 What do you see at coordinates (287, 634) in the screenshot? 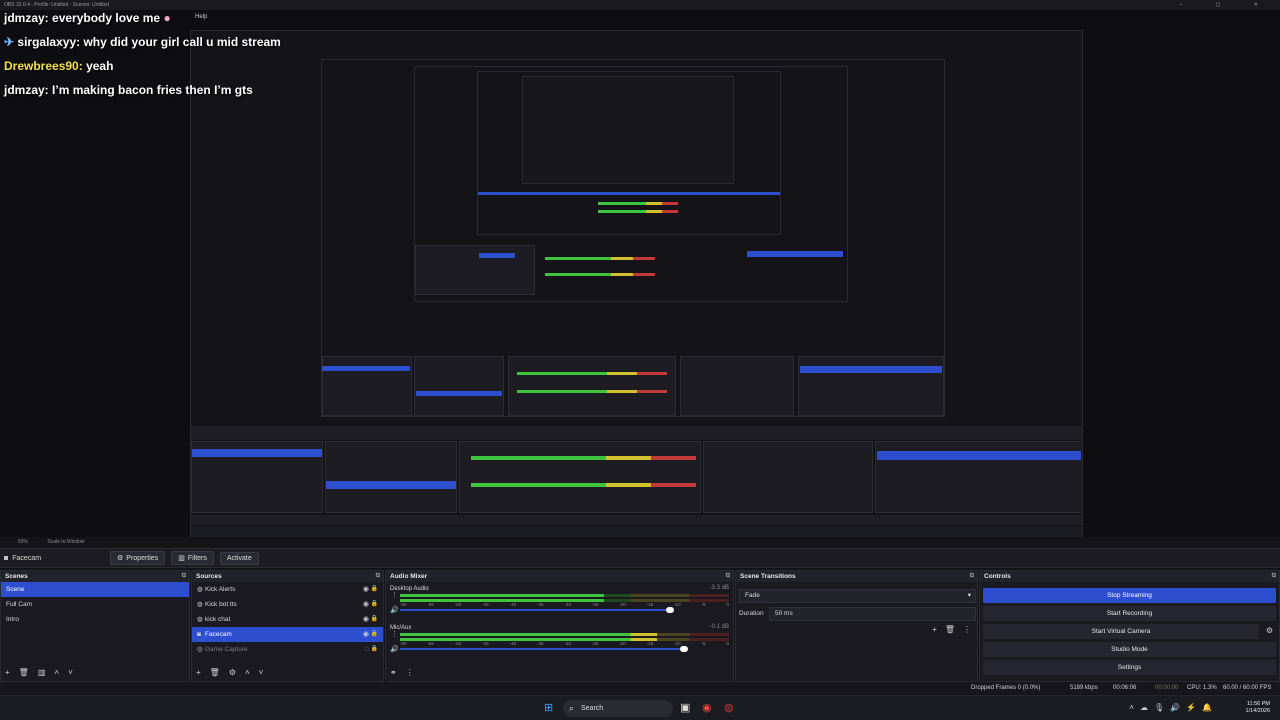
I see `source-item: ◙ Facecam ◉ 🔒` at bounding box center [287, 634].